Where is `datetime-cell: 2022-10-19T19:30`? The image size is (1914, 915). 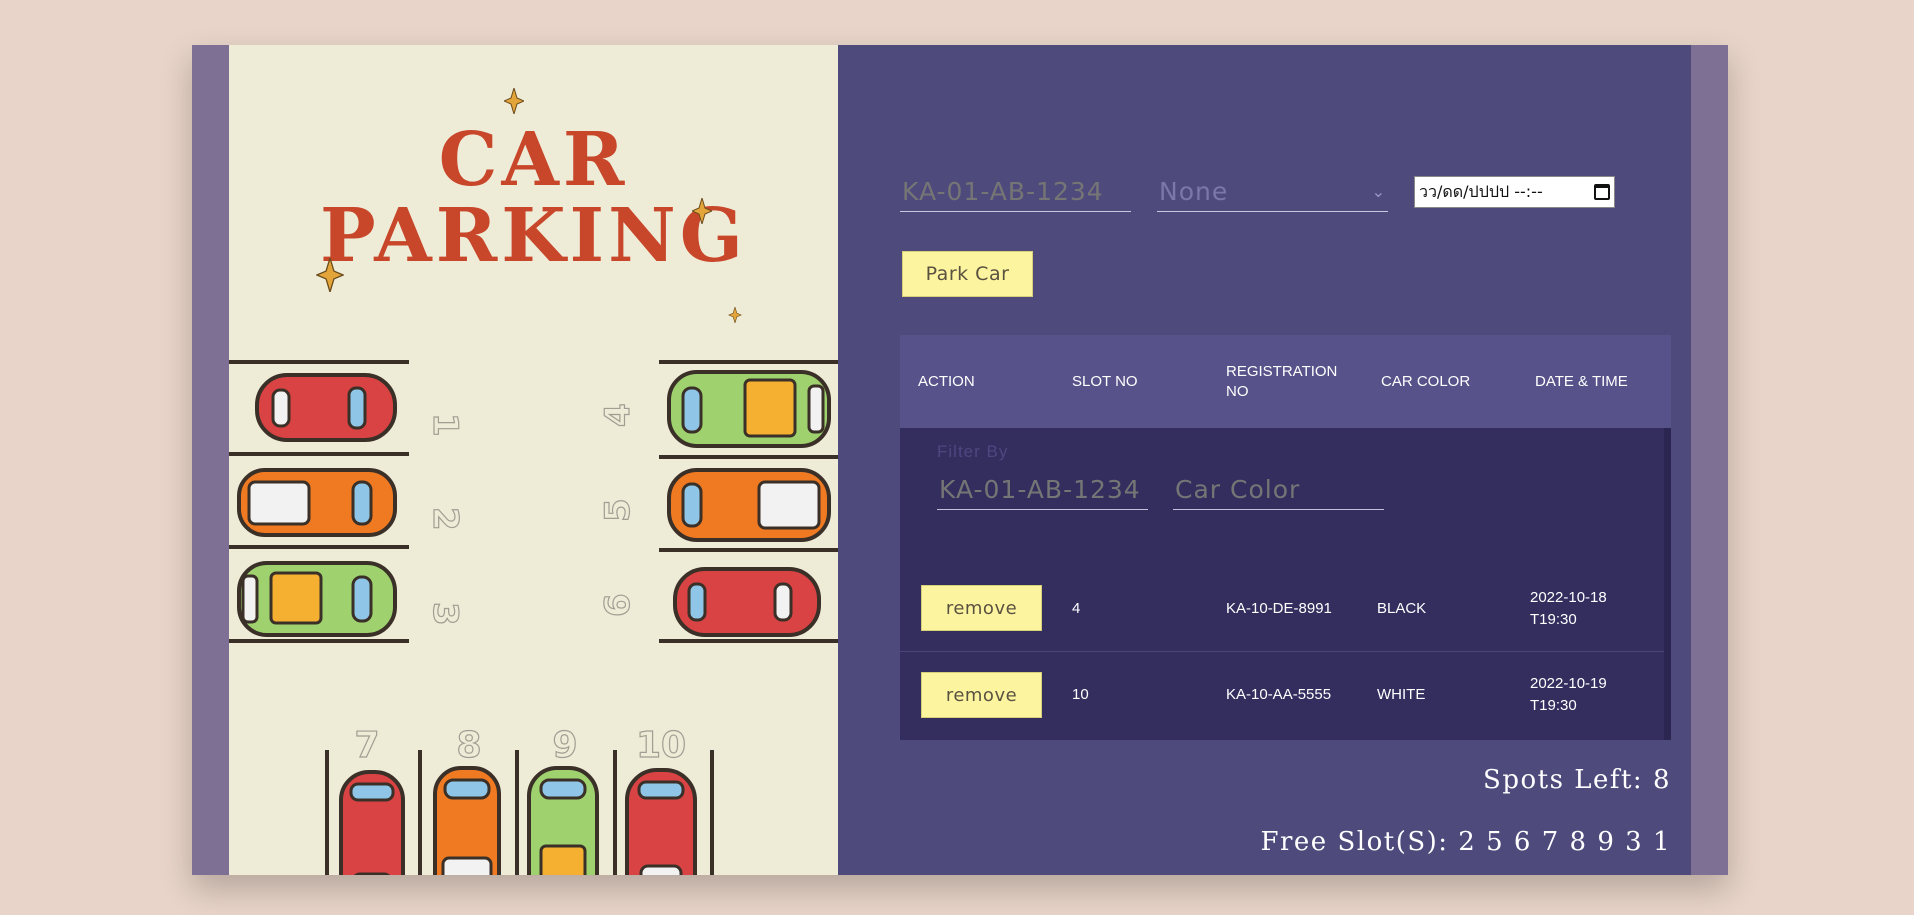 datetime-cell: 2022-10-19T19:30 is located at coordinates (1568, 694).